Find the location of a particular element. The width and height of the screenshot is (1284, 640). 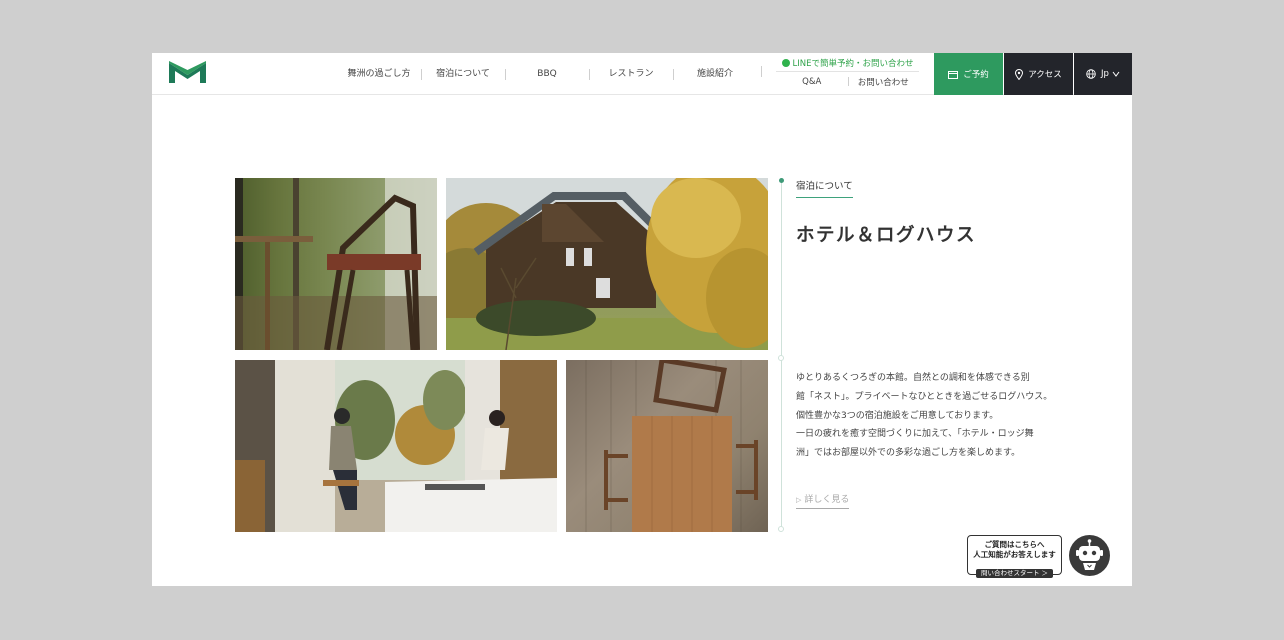

section-label: 宿泊について is located at coordinates (824, 188).